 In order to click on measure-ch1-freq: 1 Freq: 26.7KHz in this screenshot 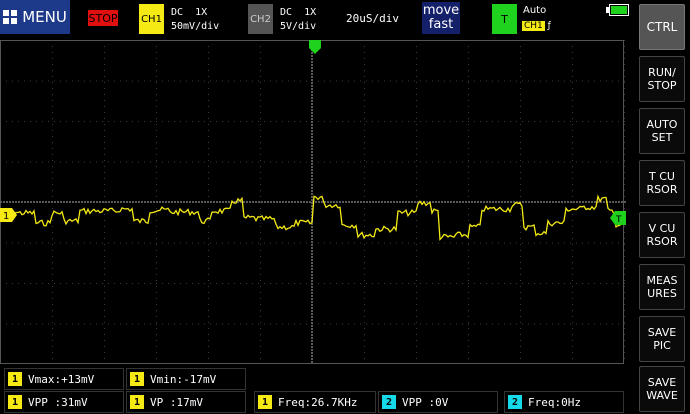, I will do `click(315, 402)`.